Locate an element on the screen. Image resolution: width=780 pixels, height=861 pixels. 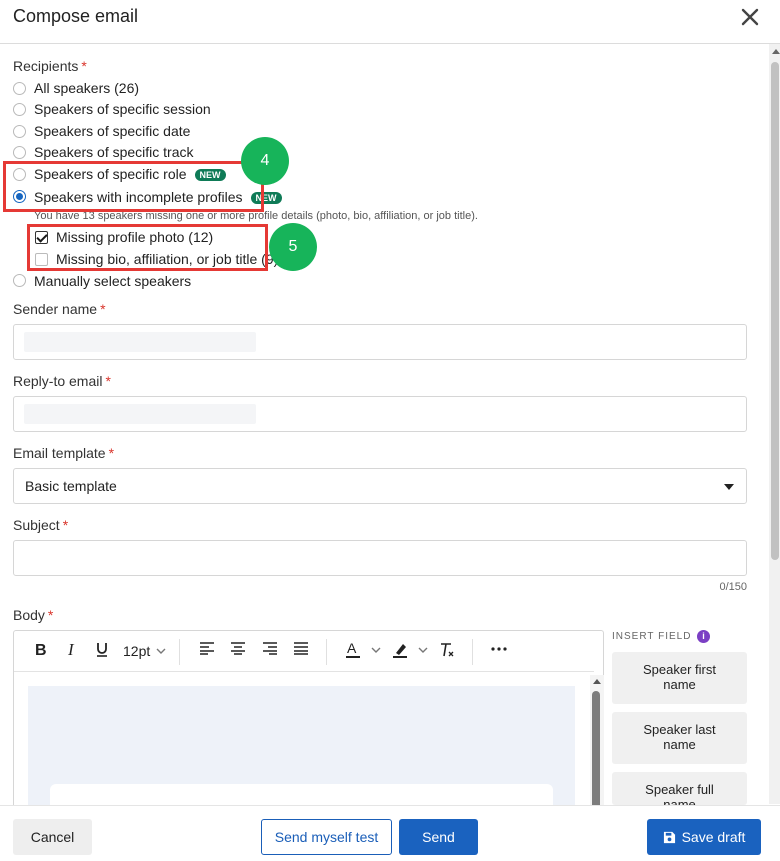
align-justify-button is located at coordinates (301, 652).